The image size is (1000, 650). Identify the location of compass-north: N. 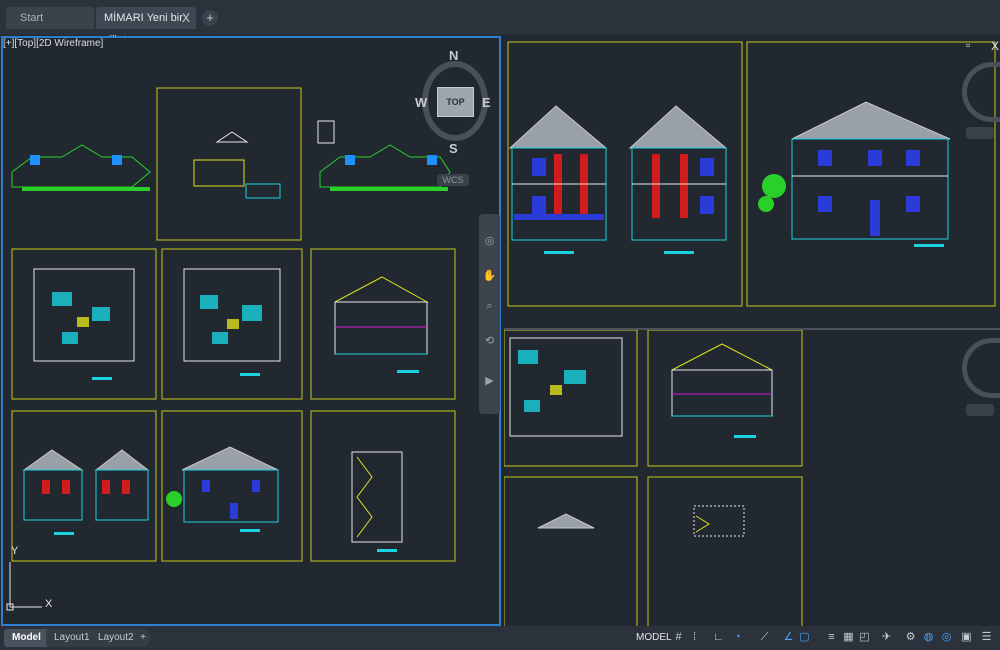
(453, 55).